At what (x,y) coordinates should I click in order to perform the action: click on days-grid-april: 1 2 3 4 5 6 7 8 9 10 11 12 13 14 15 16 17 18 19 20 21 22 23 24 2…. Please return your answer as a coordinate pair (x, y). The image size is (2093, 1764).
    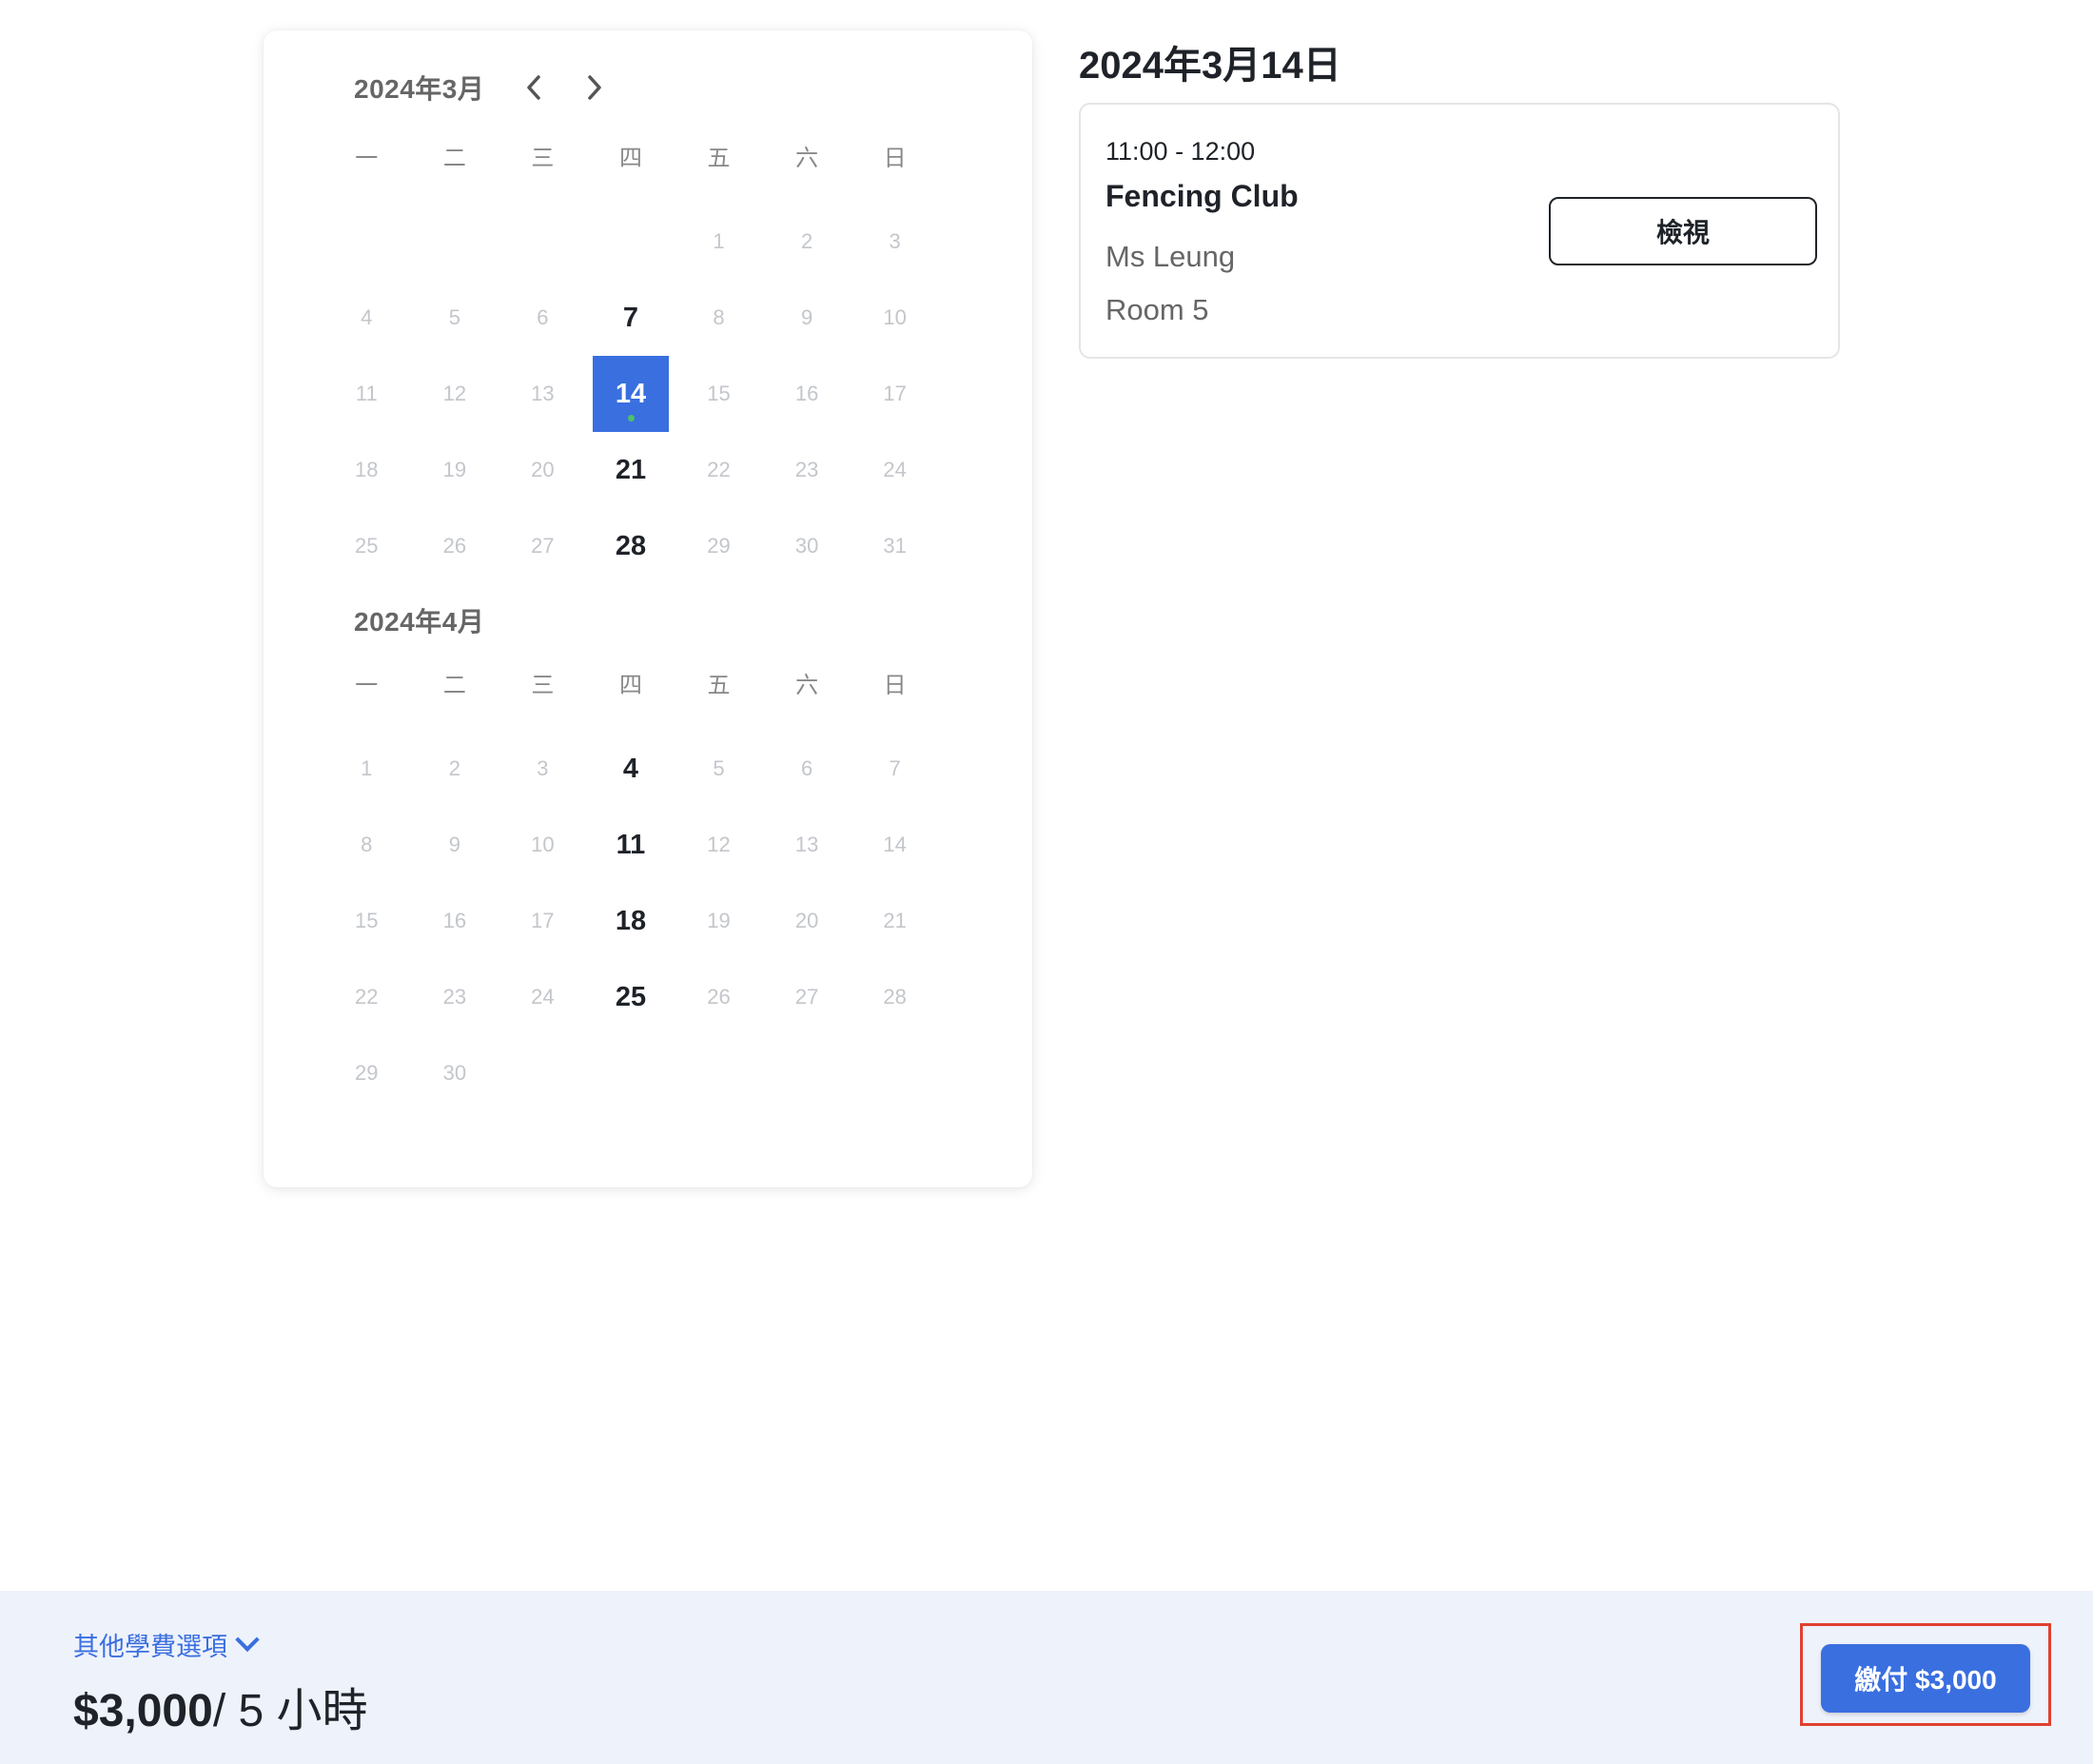
    Looking at the image, I should click on (631, 921).